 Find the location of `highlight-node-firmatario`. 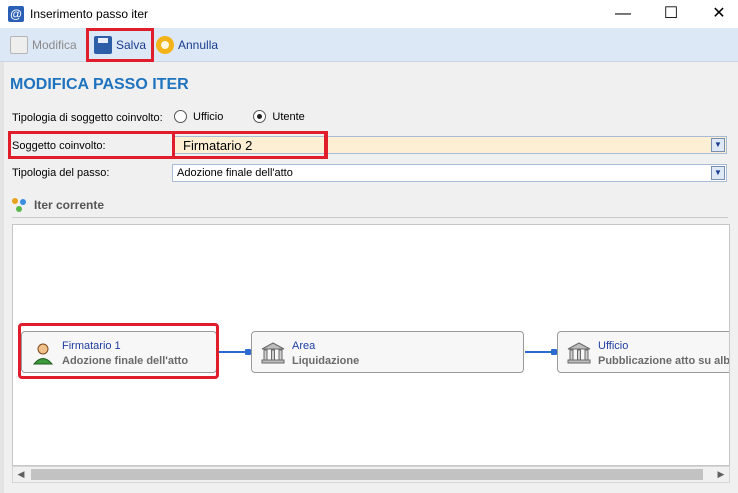

highlight-node-firmatario is located at coordinates (118, 351).